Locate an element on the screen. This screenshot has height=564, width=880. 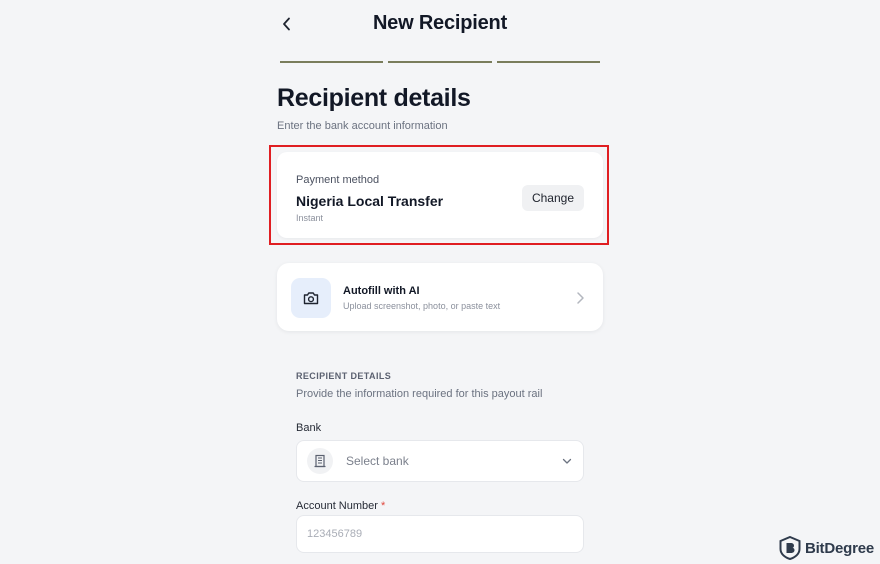
chevron-right-icon is located at coordinates (580, 298).